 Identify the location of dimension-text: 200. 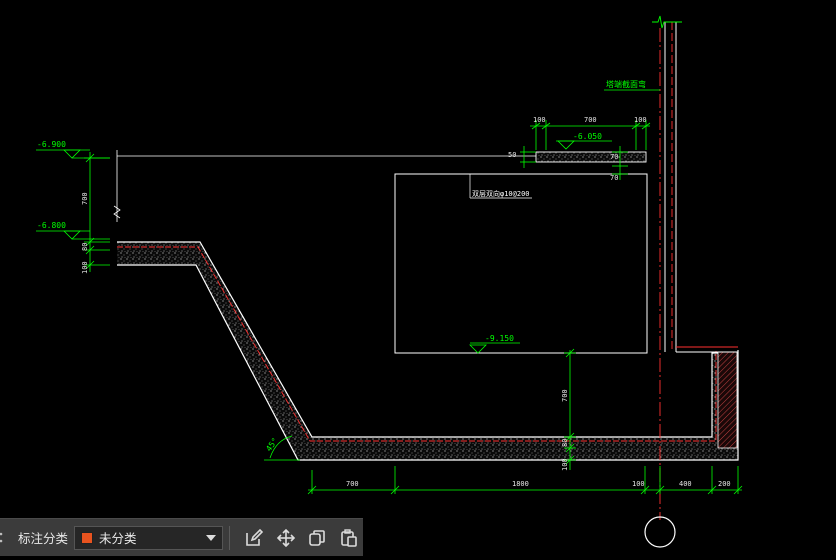
(724, 484).